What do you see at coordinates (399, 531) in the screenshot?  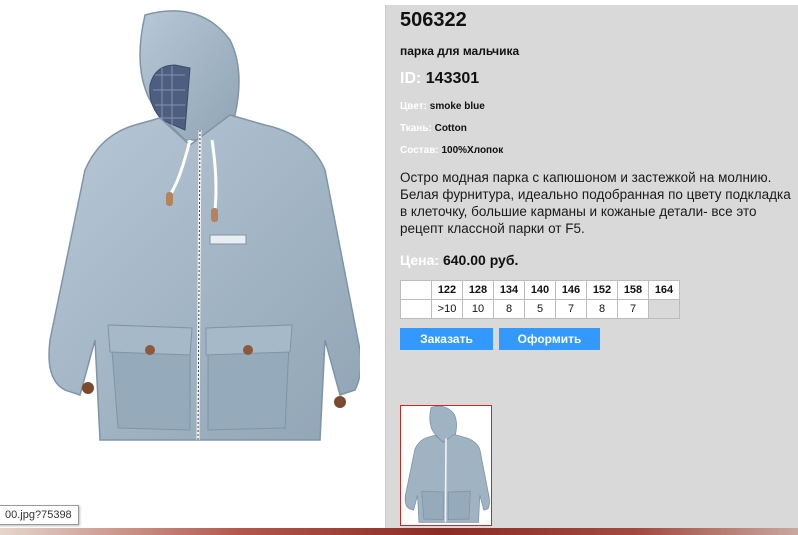 I see `bottom-decor-strip` at bounding box center [399, 531].